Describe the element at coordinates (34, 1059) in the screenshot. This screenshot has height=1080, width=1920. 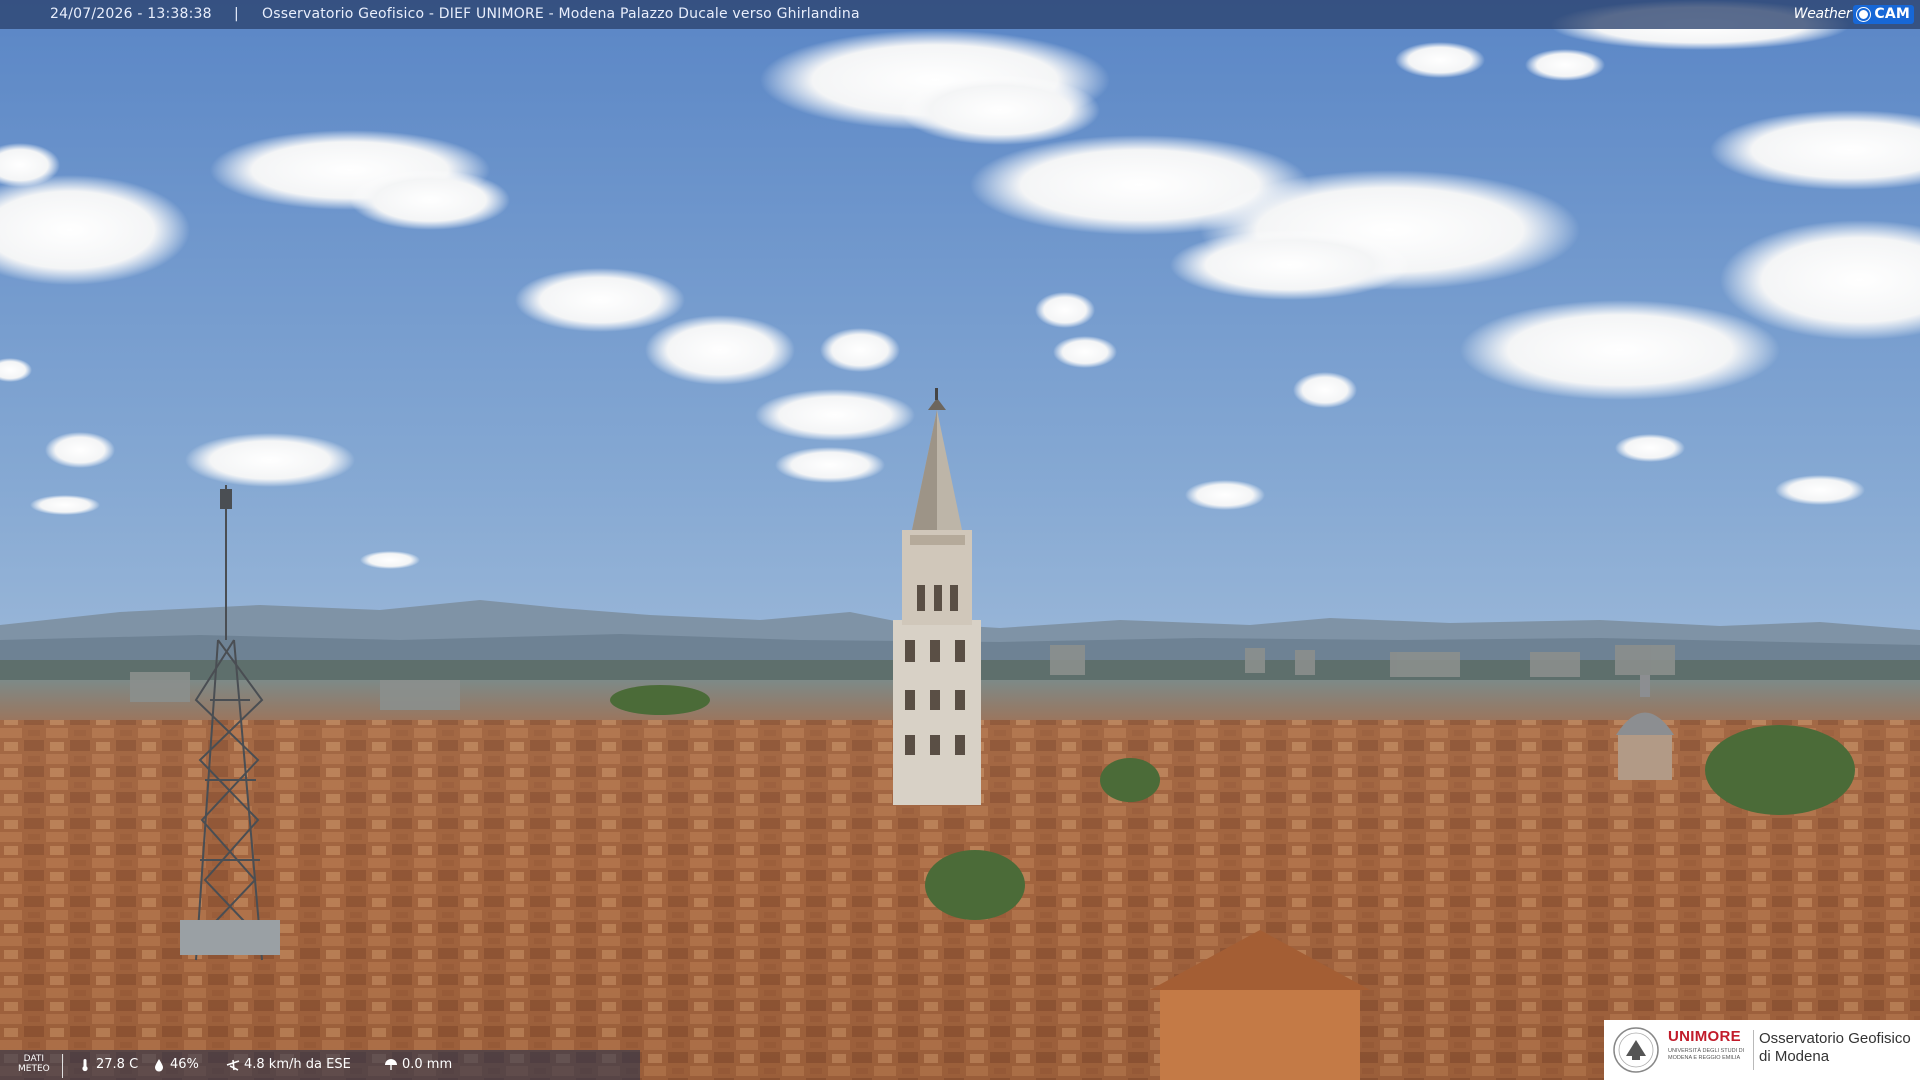
I see `dati-label-line1: DATI` at that location.